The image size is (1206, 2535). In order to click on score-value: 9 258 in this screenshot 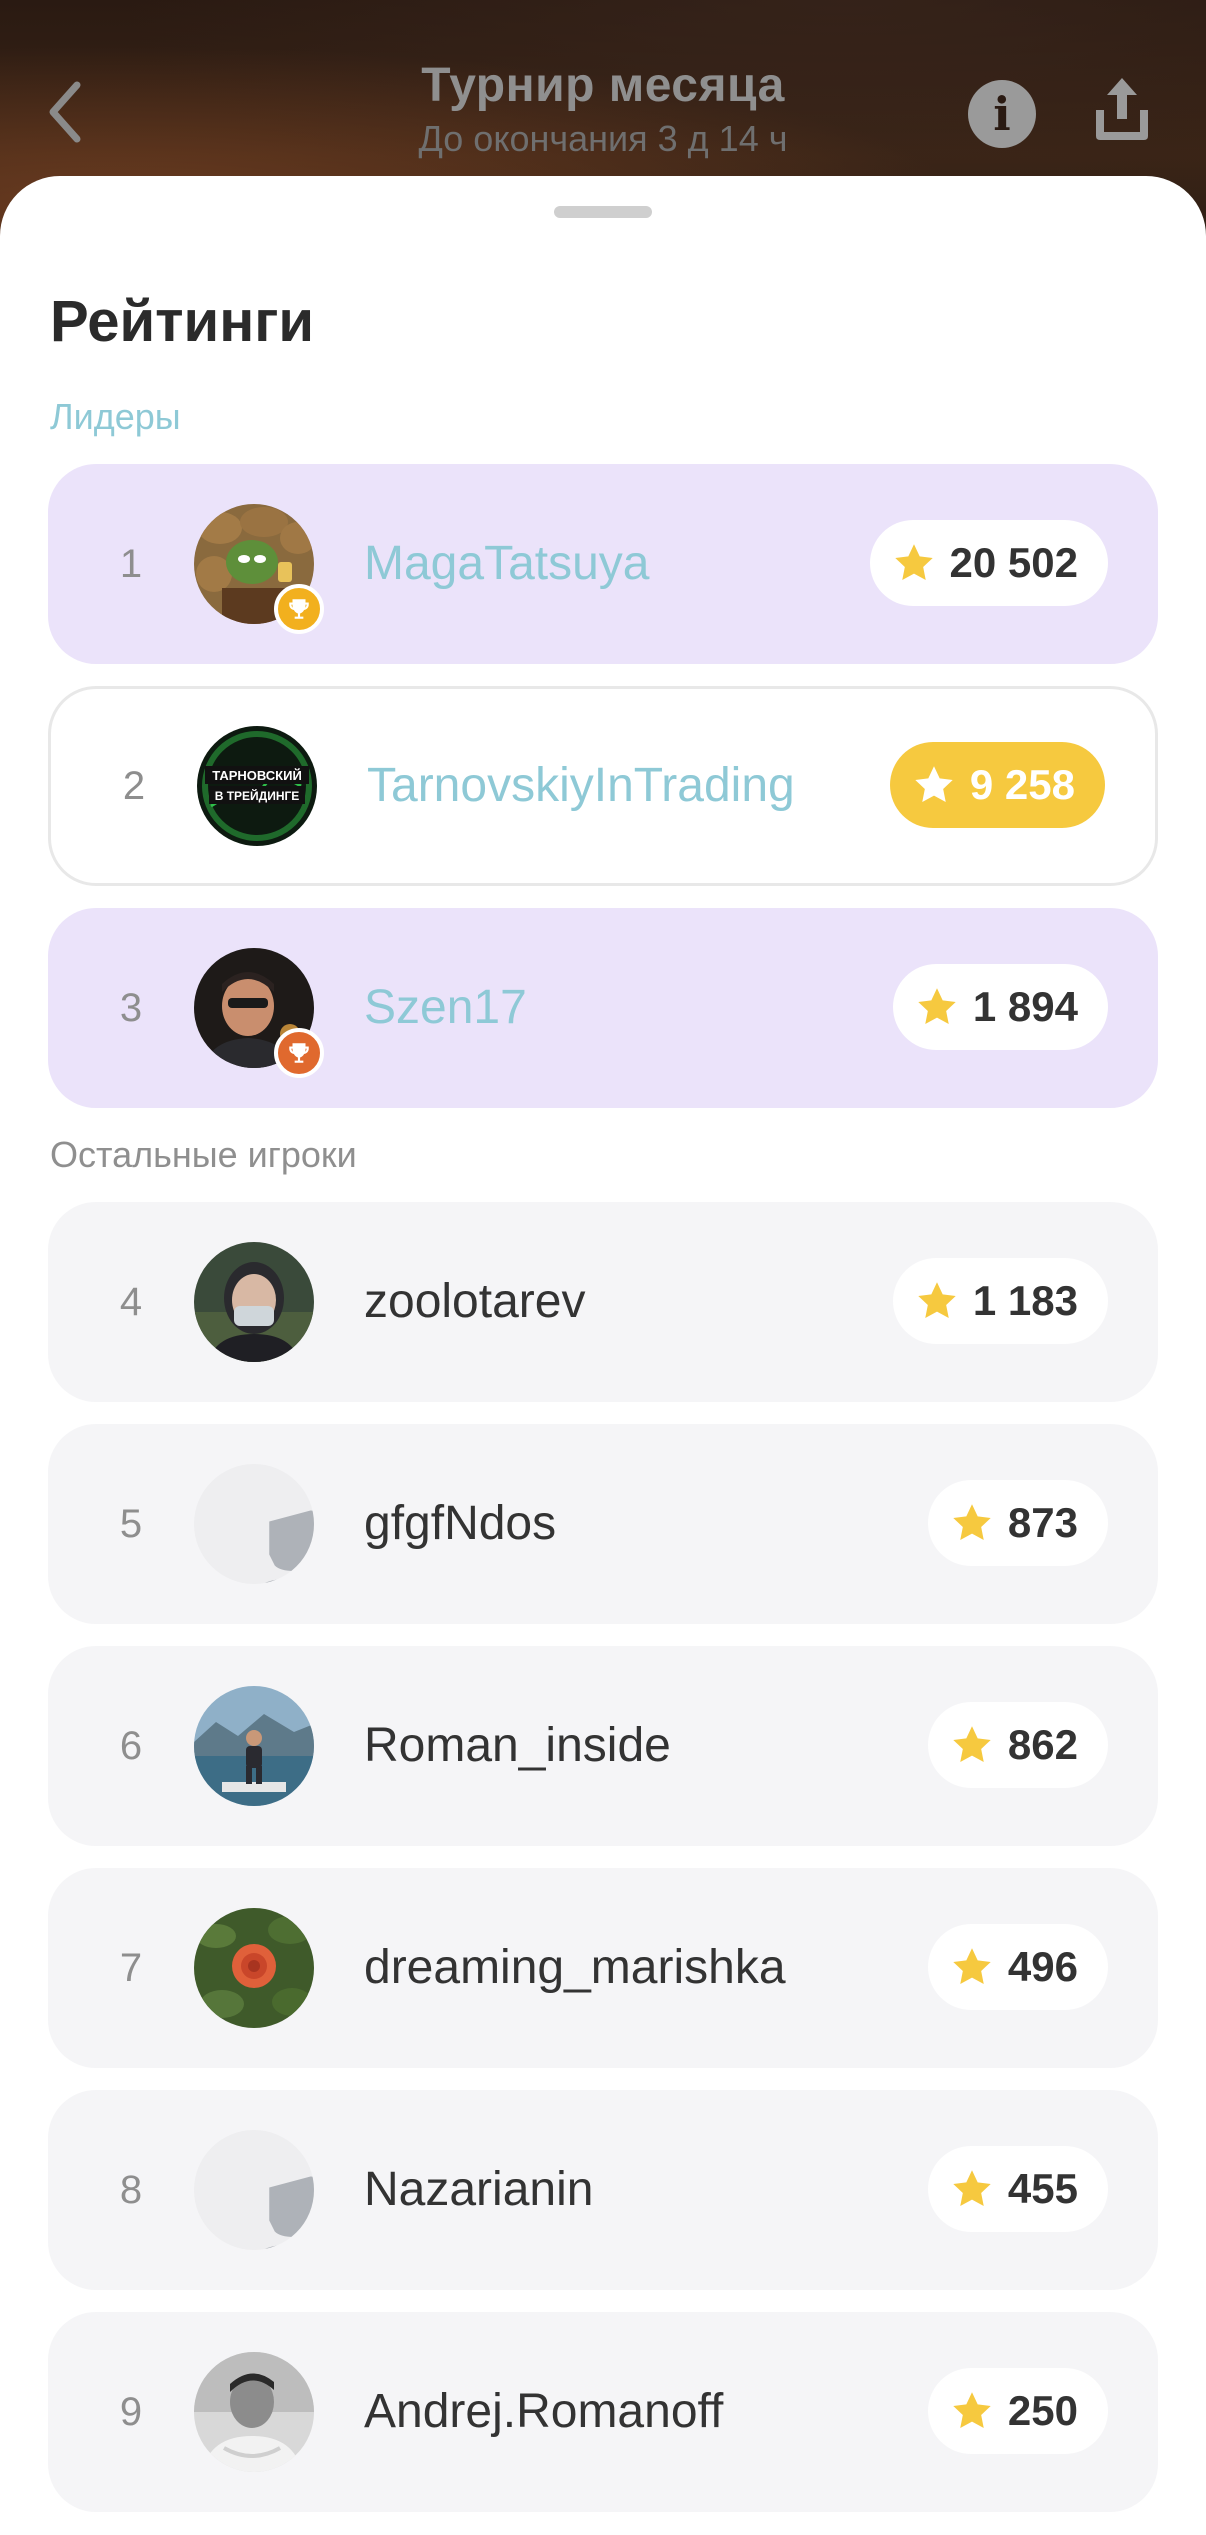, I will do `click(1022, 784)`.